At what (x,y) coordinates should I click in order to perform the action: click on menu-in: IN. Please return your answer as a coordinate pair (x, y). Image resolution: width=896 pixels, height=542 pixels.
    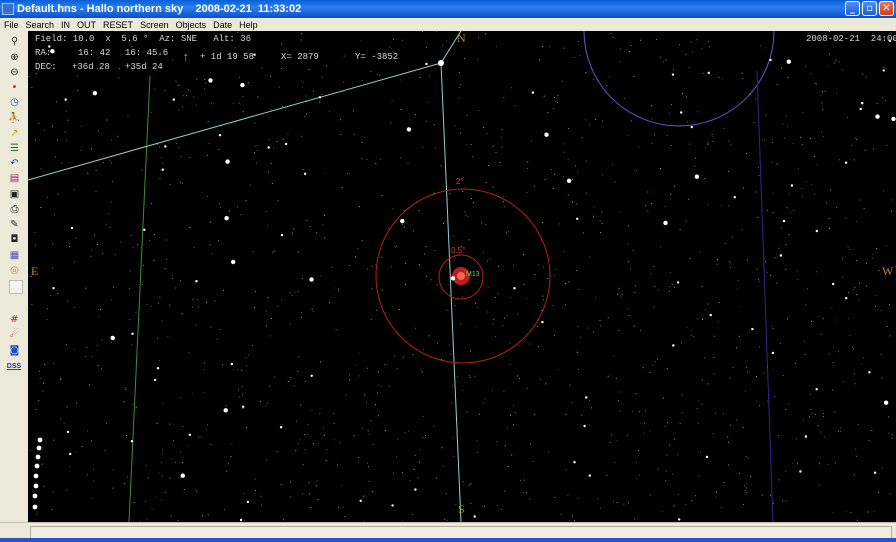
    Looking at the image, I should click on (65, 25).